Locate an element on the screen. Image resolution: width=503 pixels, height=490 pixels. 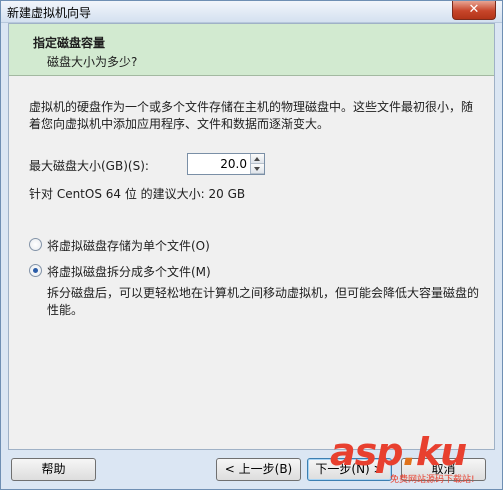
arrow-up-icon is located at coordinates (257, 159).